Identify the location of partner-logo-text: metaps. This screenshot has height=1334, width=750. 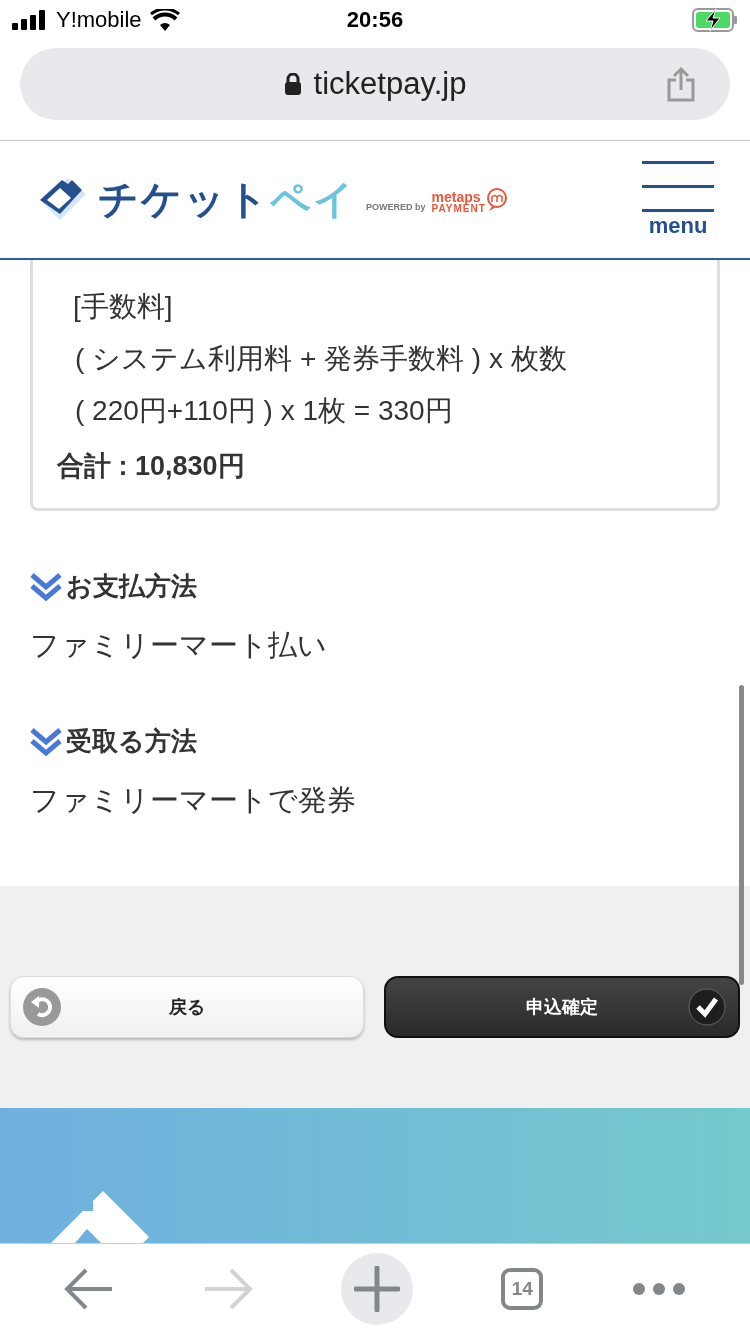
(456, 196).